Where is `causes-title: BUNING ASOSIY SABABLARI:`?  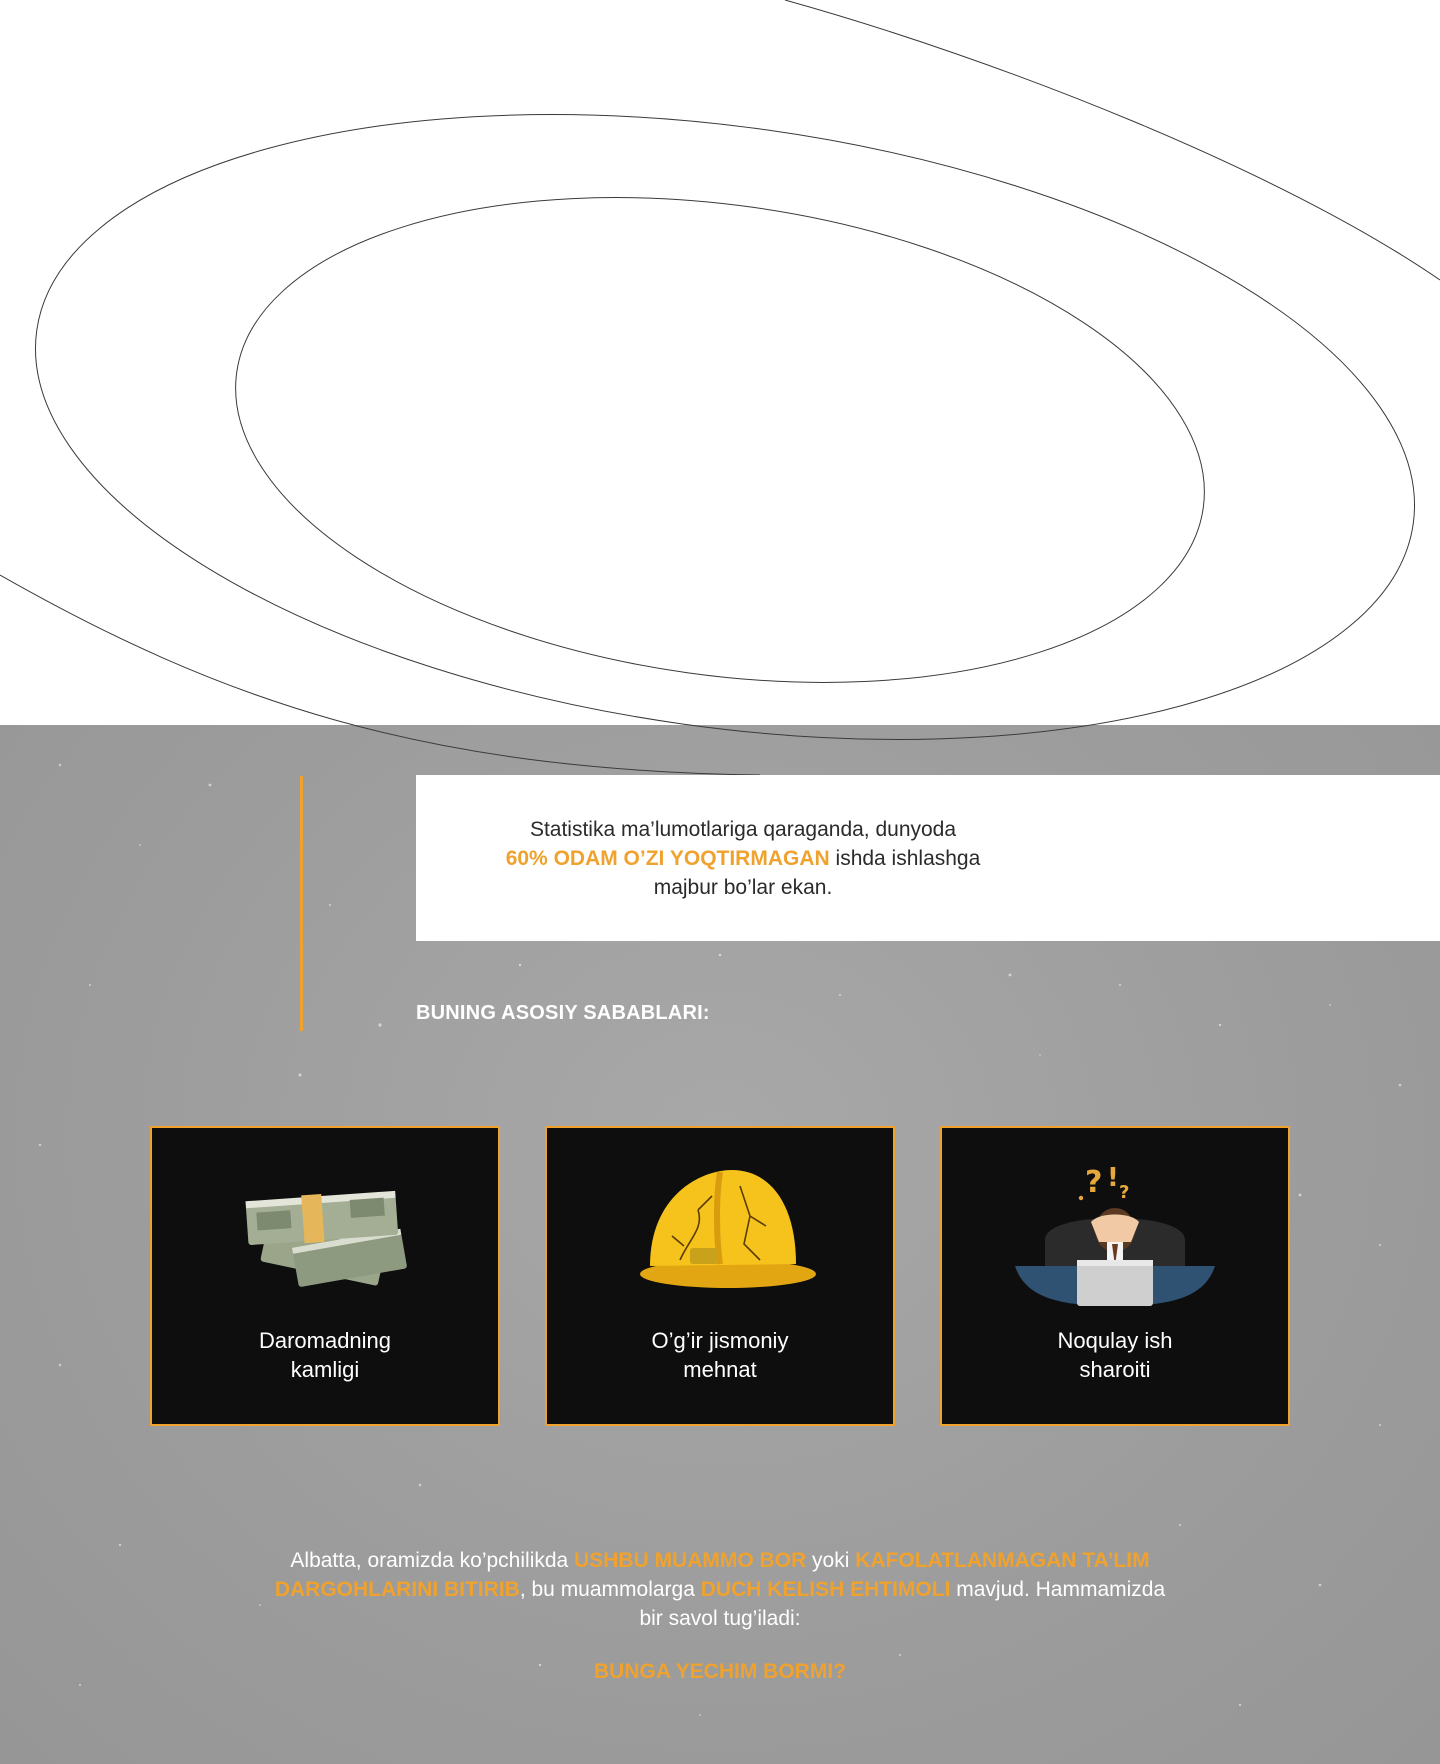 causes-title: BUNING ASOSIY SABABLARI: is located at coordinates (563, 1013).